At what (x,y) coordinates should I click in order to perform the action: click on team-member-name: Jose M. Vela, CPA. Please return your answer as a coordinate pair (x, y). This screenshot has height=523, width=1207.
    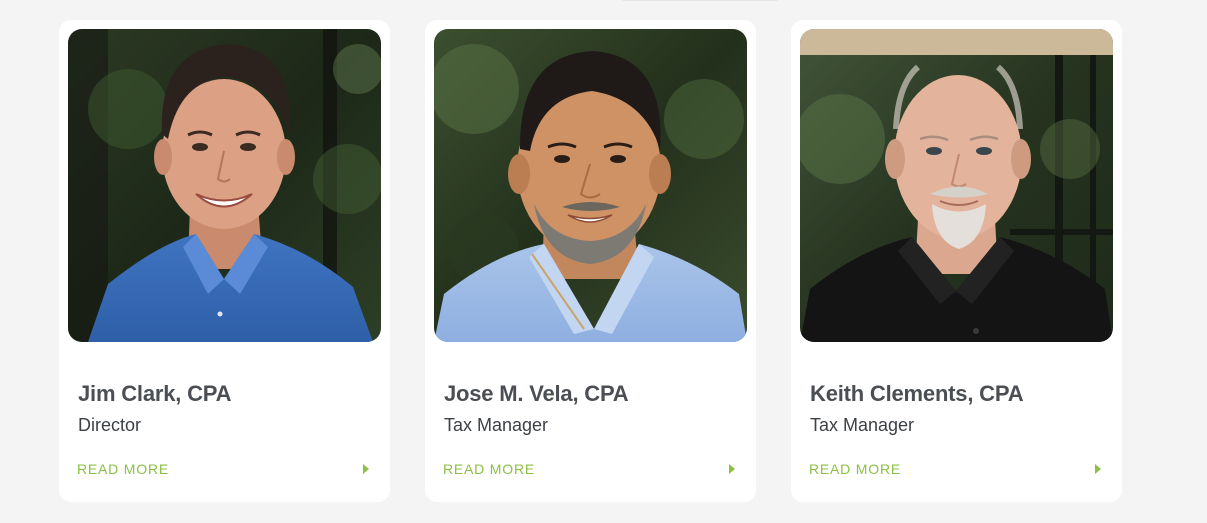
    Looking at the image, I should click on (536, 393).